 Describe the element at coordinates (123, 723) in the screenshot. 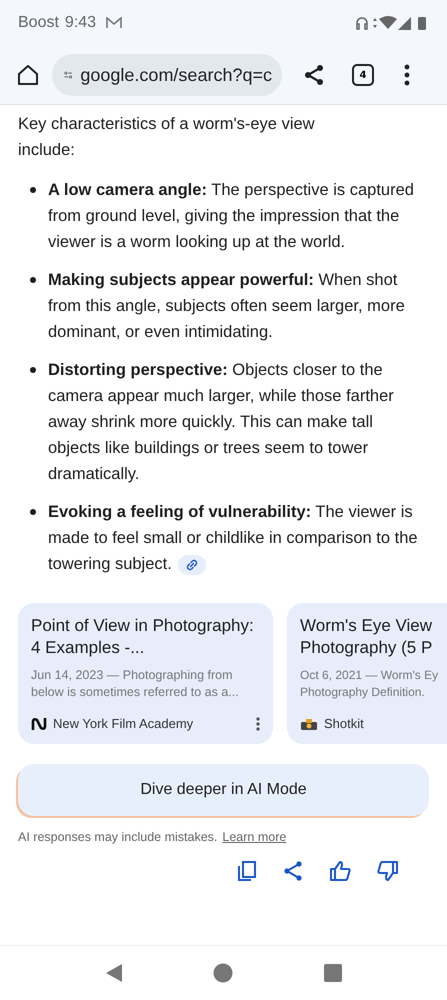

I see `site-name: New York Film Academy` at that location.